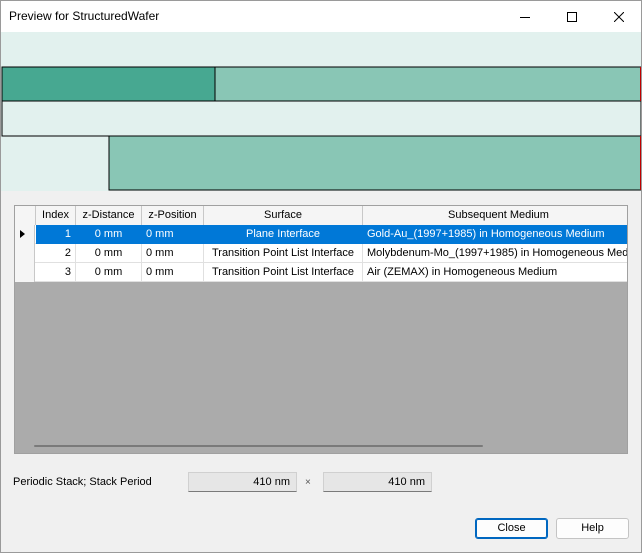 This screenshot has width=642, height=553. Describe the element at coordinates (258, 446) in the screenshot. I see `scrollbar-thumb` at that location.